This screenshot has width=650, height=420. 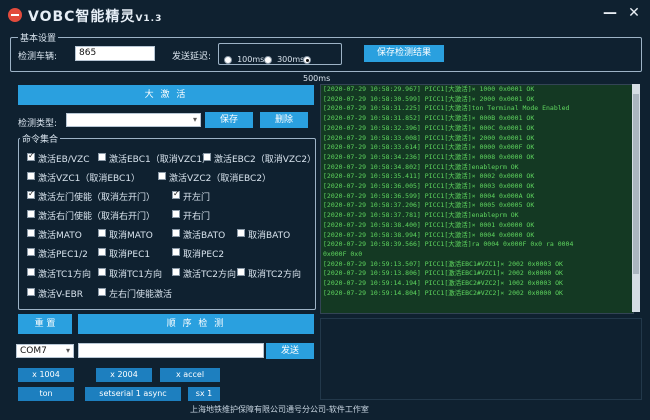 I want to click on checkbox-ebc1, so click(x=102, y=157).